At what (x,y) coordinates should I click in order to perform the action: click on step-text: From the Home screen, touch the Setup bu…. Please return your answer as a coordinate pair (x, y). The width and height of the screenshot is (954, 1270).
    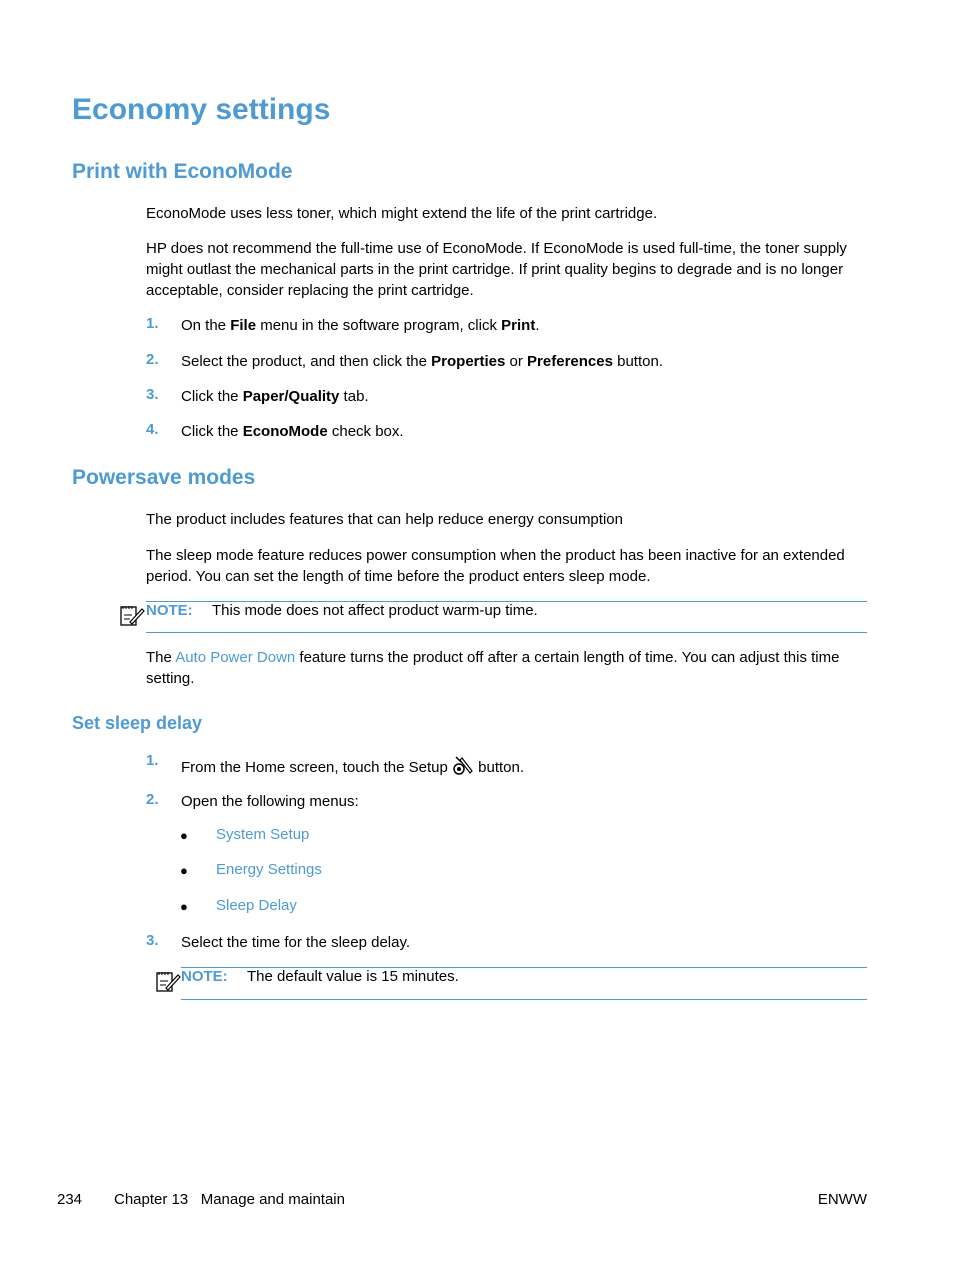
    Looking at the image, I should click on (352, 768).